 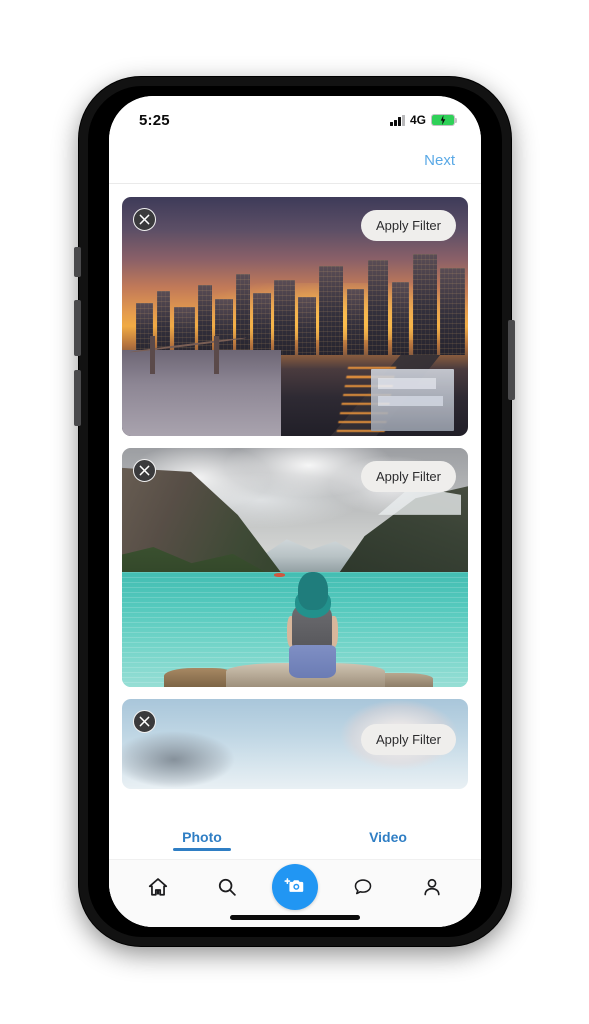 I want to click on tab-photo: Photo, so click(x=202, y=840).